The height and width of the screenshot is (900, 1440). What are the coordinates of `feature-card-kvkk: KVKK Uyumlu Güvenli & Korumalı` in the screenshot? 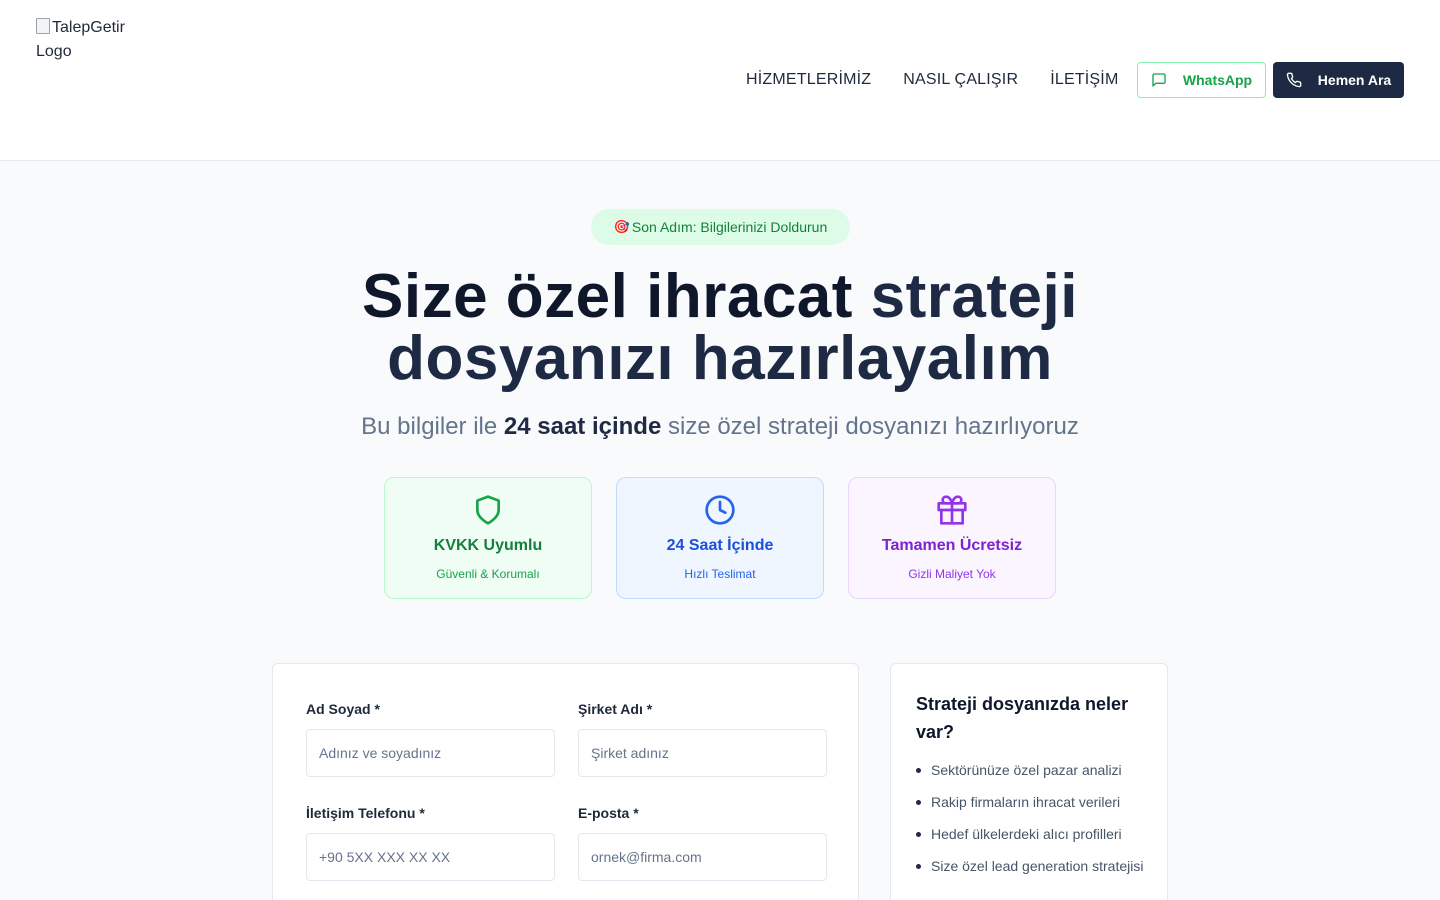 It's located at (488, 538).